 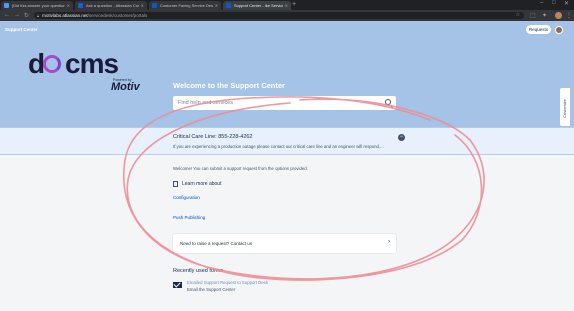 What do you see at coordinates (559, 30) in the screenshot?
I see `user-avatar` at bounding box center [559, 30].